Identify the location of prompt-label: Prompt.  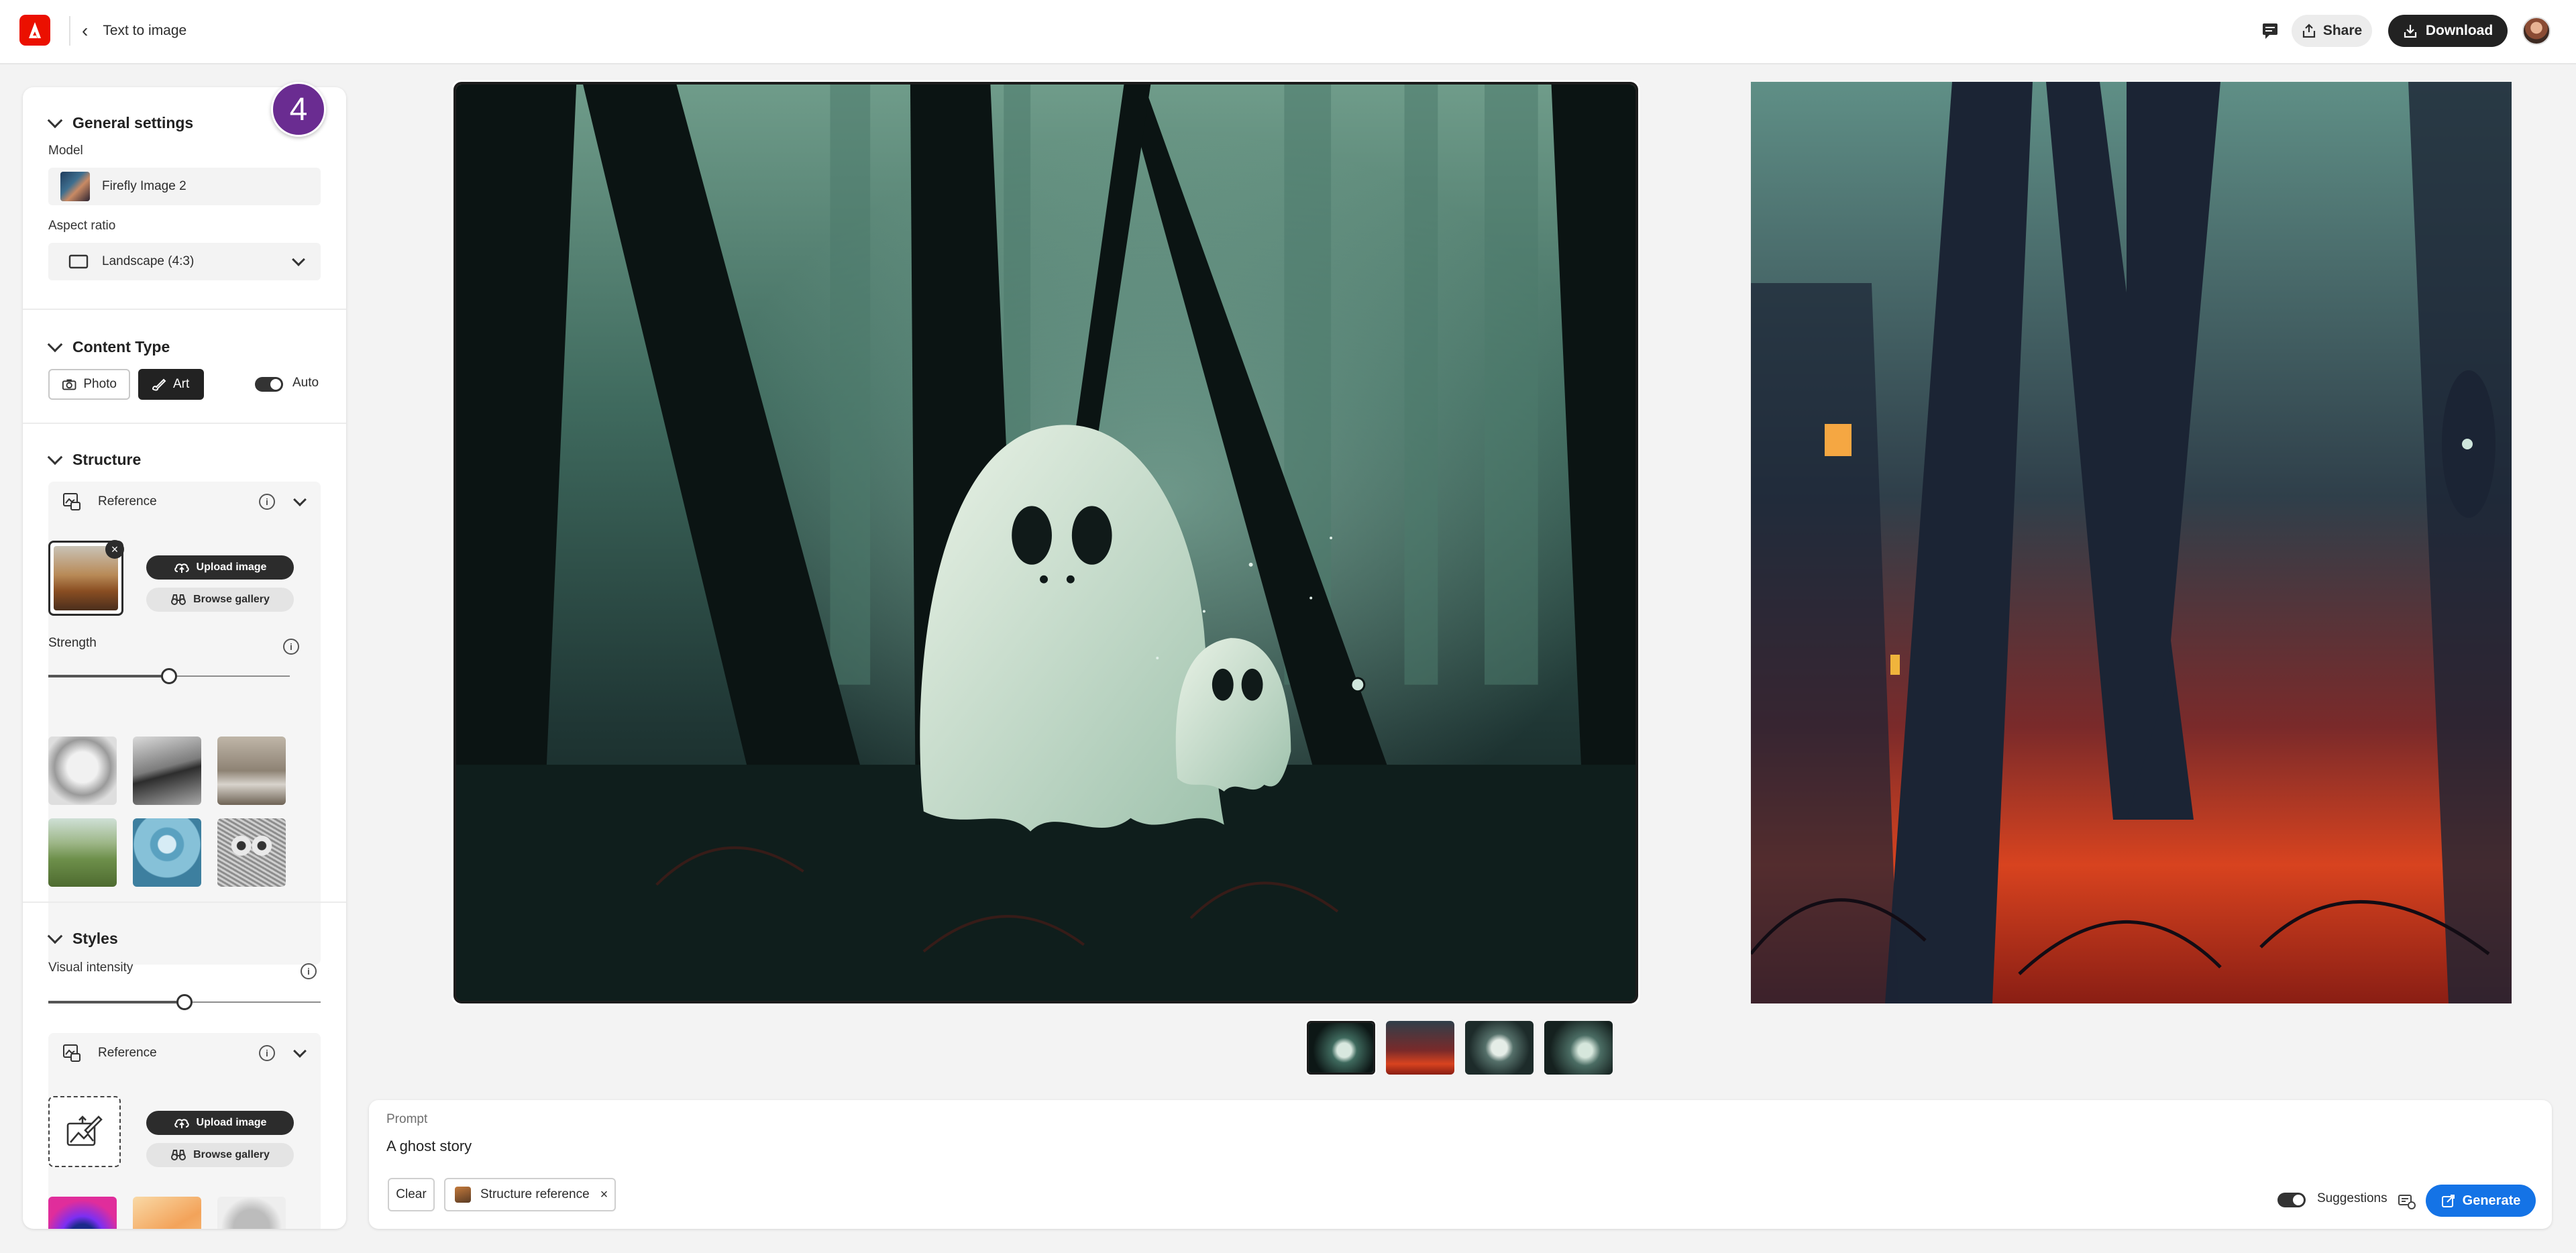
(407, 1119).